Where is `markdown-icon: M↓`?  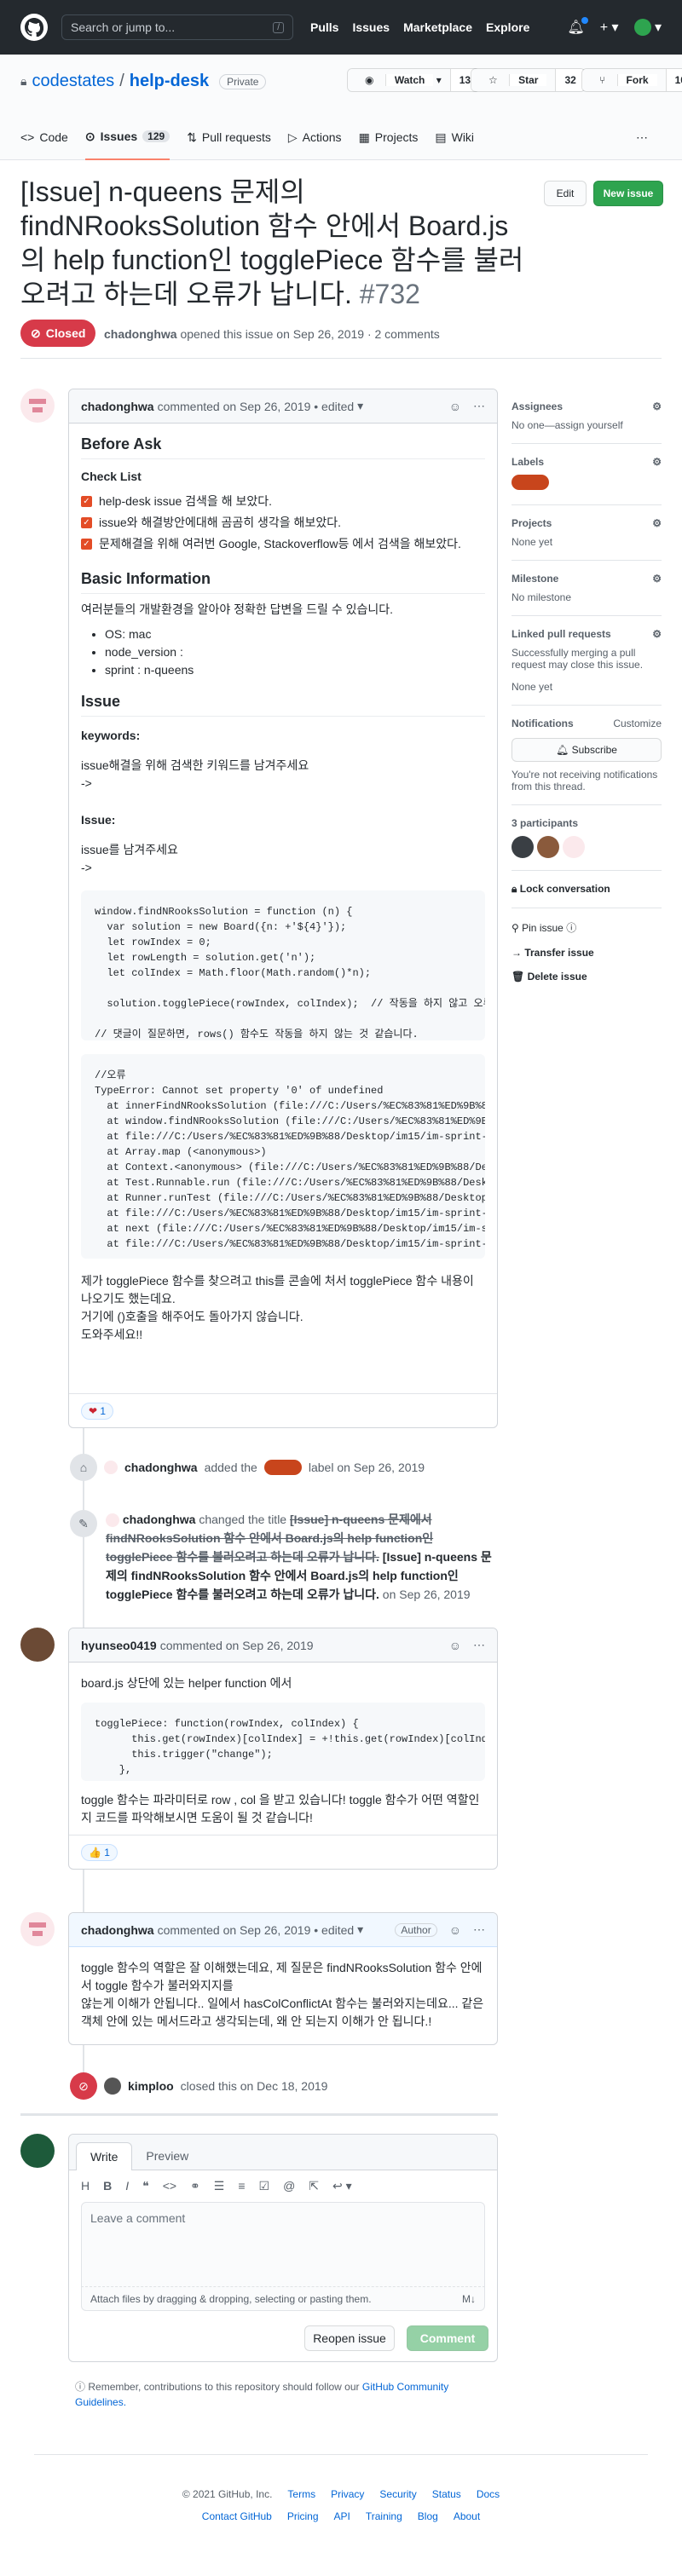
markdown-icon: M↓ is located at coordinates (469, 2299).